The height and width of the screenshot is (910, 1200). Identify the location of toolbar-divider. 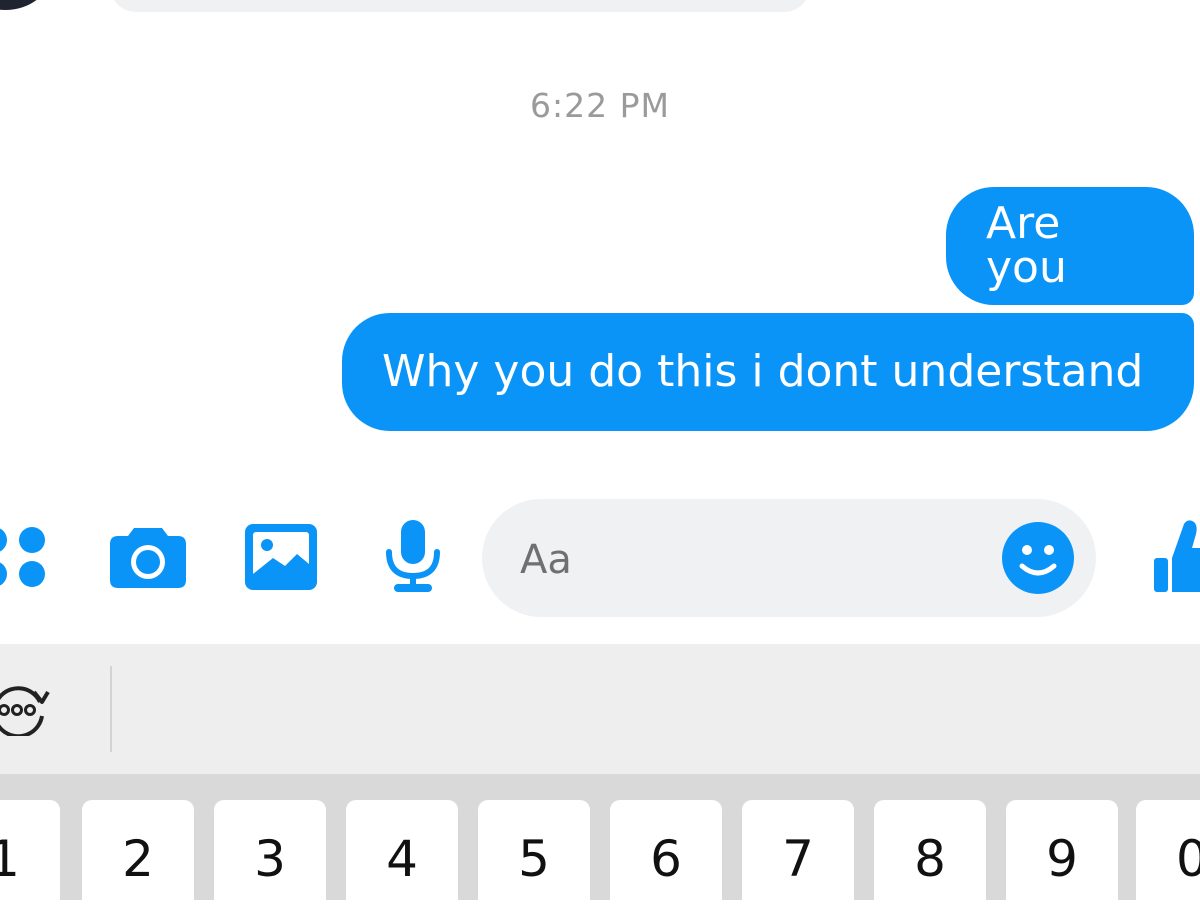
(111, 709).